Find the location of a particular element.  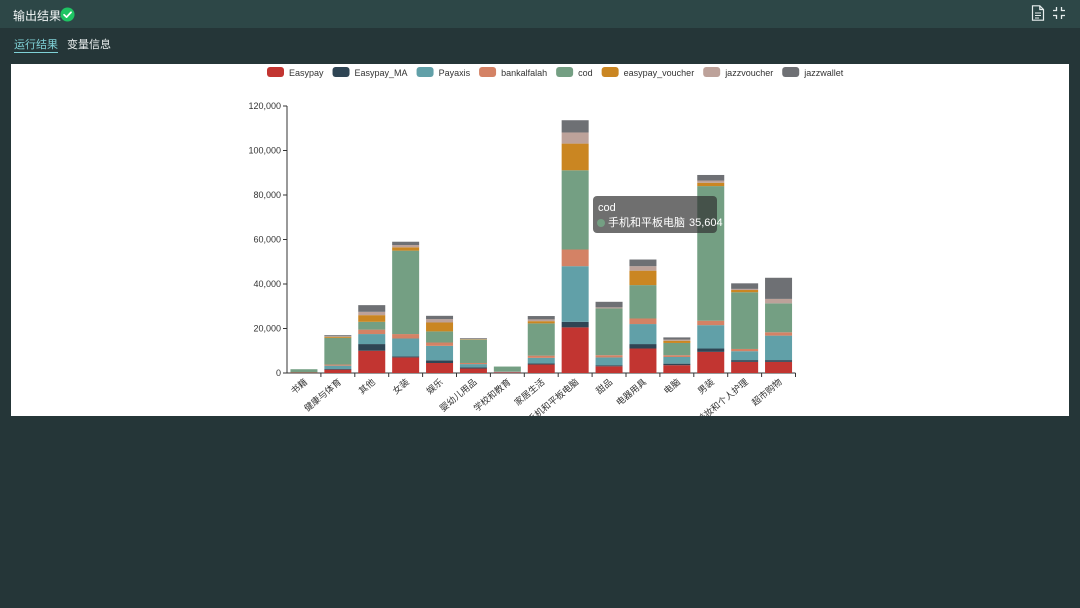

legend-item: Easypay is located at coordinates (295, 72).